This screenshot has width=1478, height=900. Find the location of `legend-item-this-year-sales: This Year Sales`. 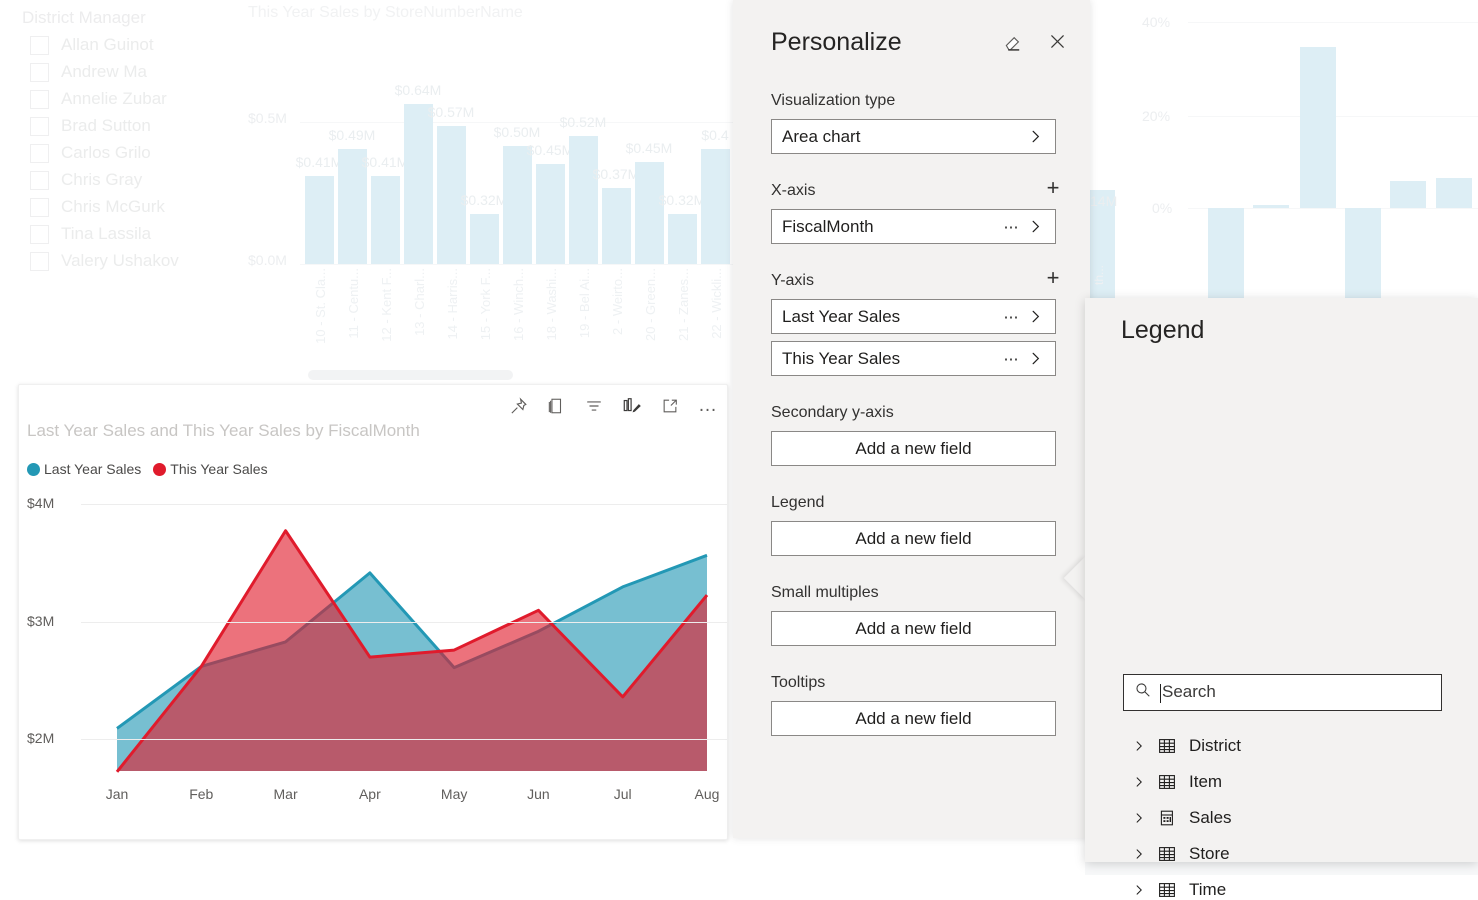

legend-item-this-year-sales: This Year Sales is located at coordinates (210, 469).